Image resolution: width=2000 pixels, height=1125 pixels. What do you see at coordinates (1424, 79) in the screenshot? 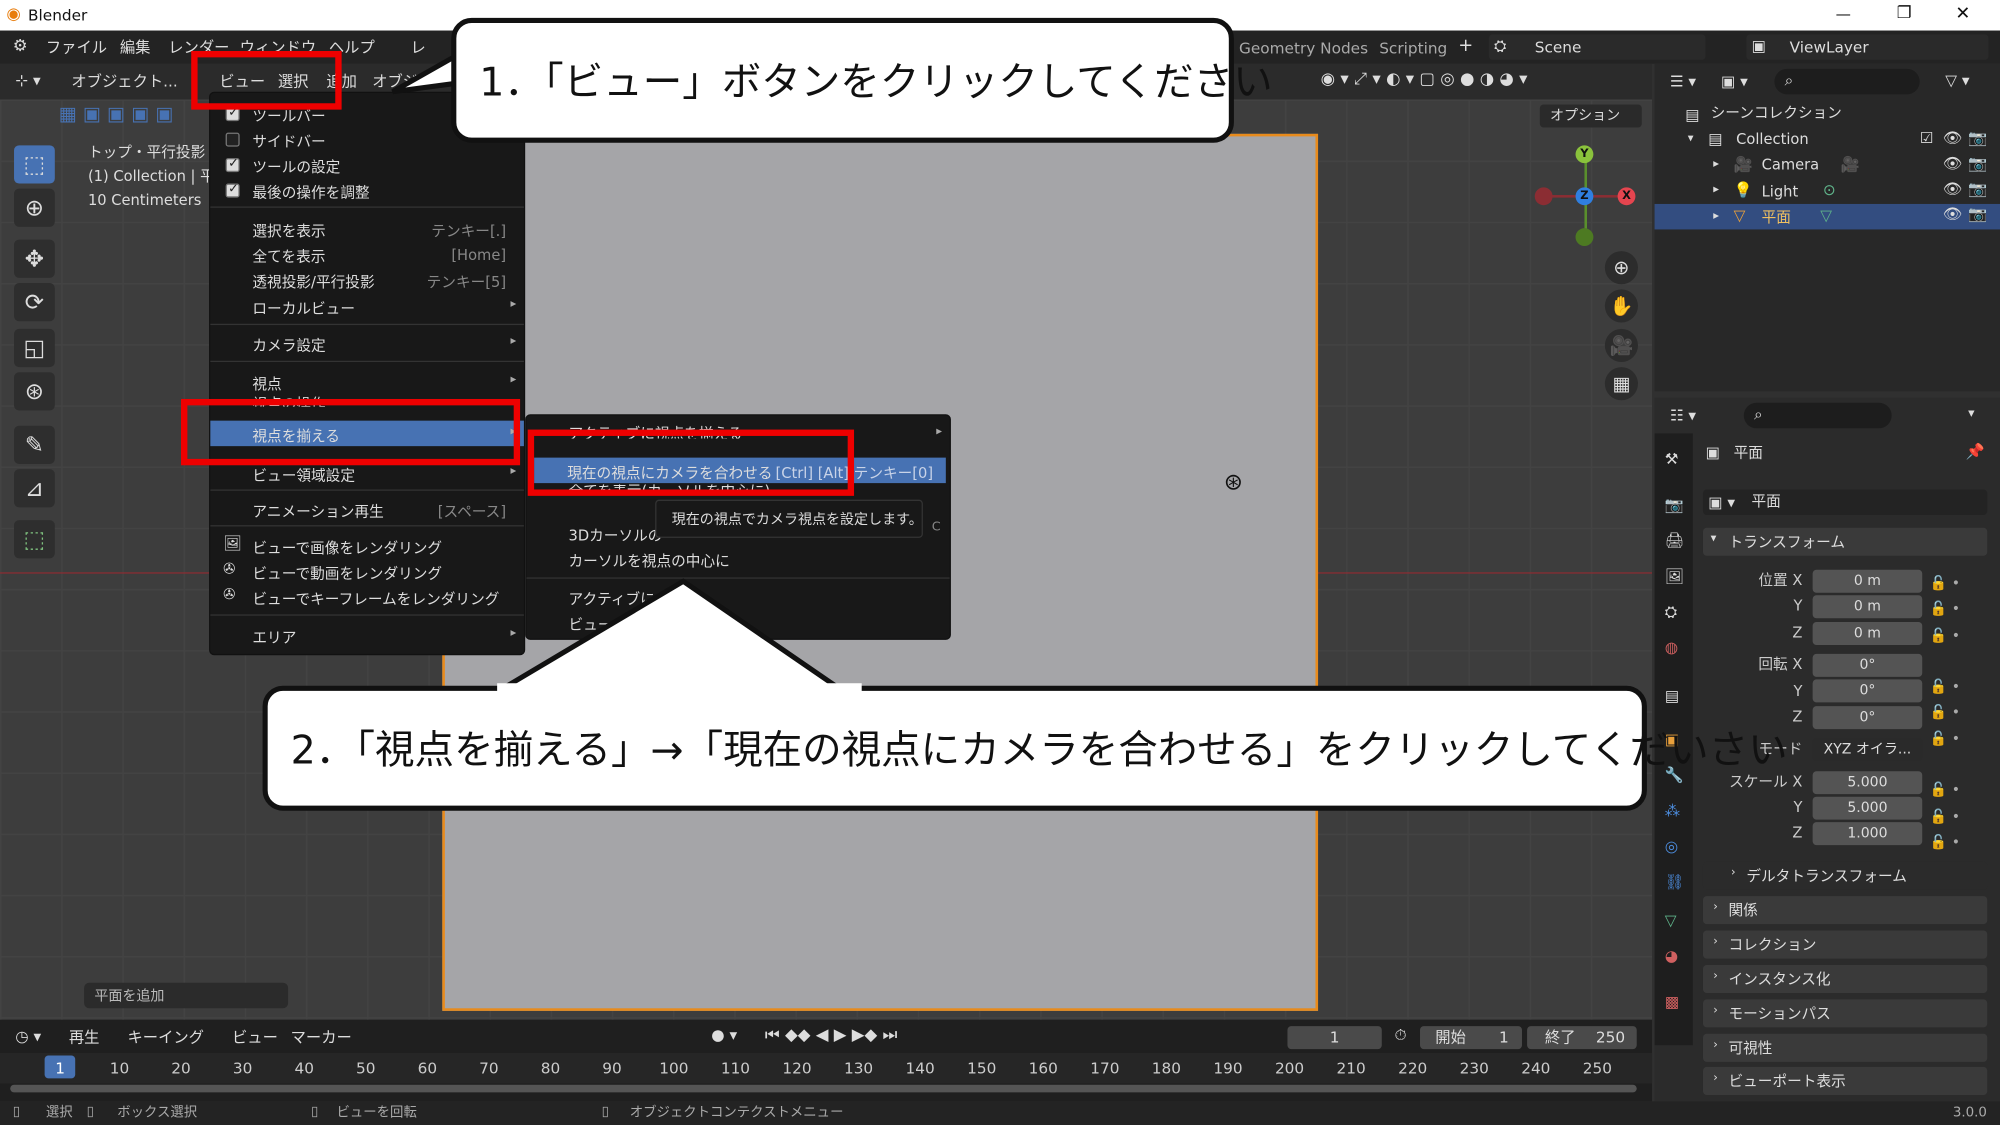
I see `viewport-shading-icons: ◉ ▾ ⤢ ▾ ◐ ▾ ▢ ◎ ● ◑ ◕ ▾` at bounding box center [1424, 79].